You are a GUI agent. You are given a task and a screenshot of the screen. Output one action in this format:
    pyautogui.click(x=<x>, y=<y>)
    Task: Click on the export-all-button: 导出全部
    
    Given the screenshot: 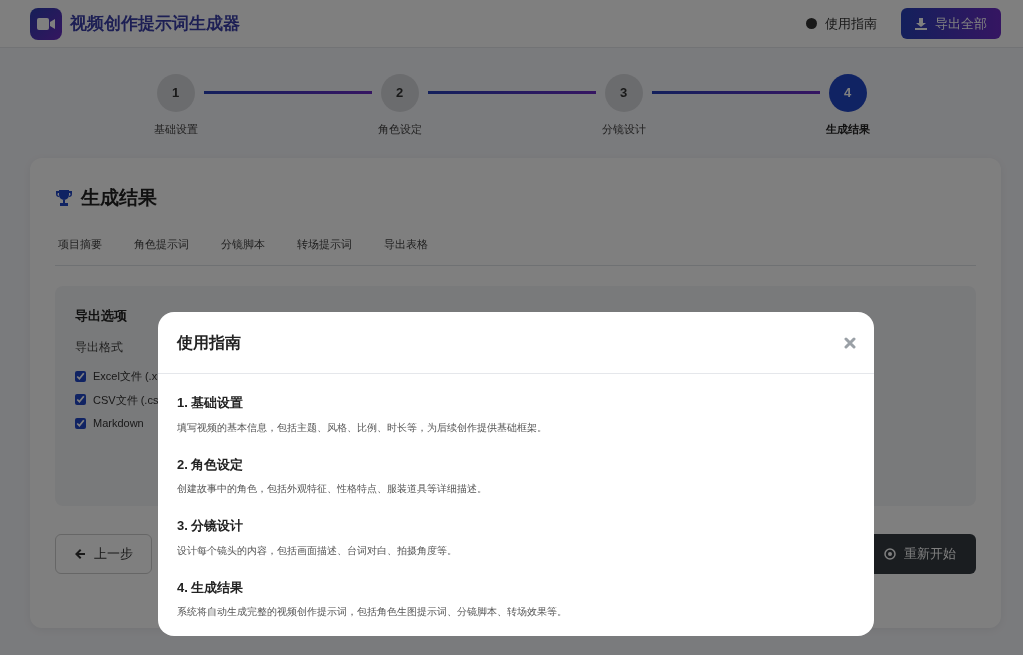 What is the action you would take?
    pyautogui.click(x=951, y=23)
    